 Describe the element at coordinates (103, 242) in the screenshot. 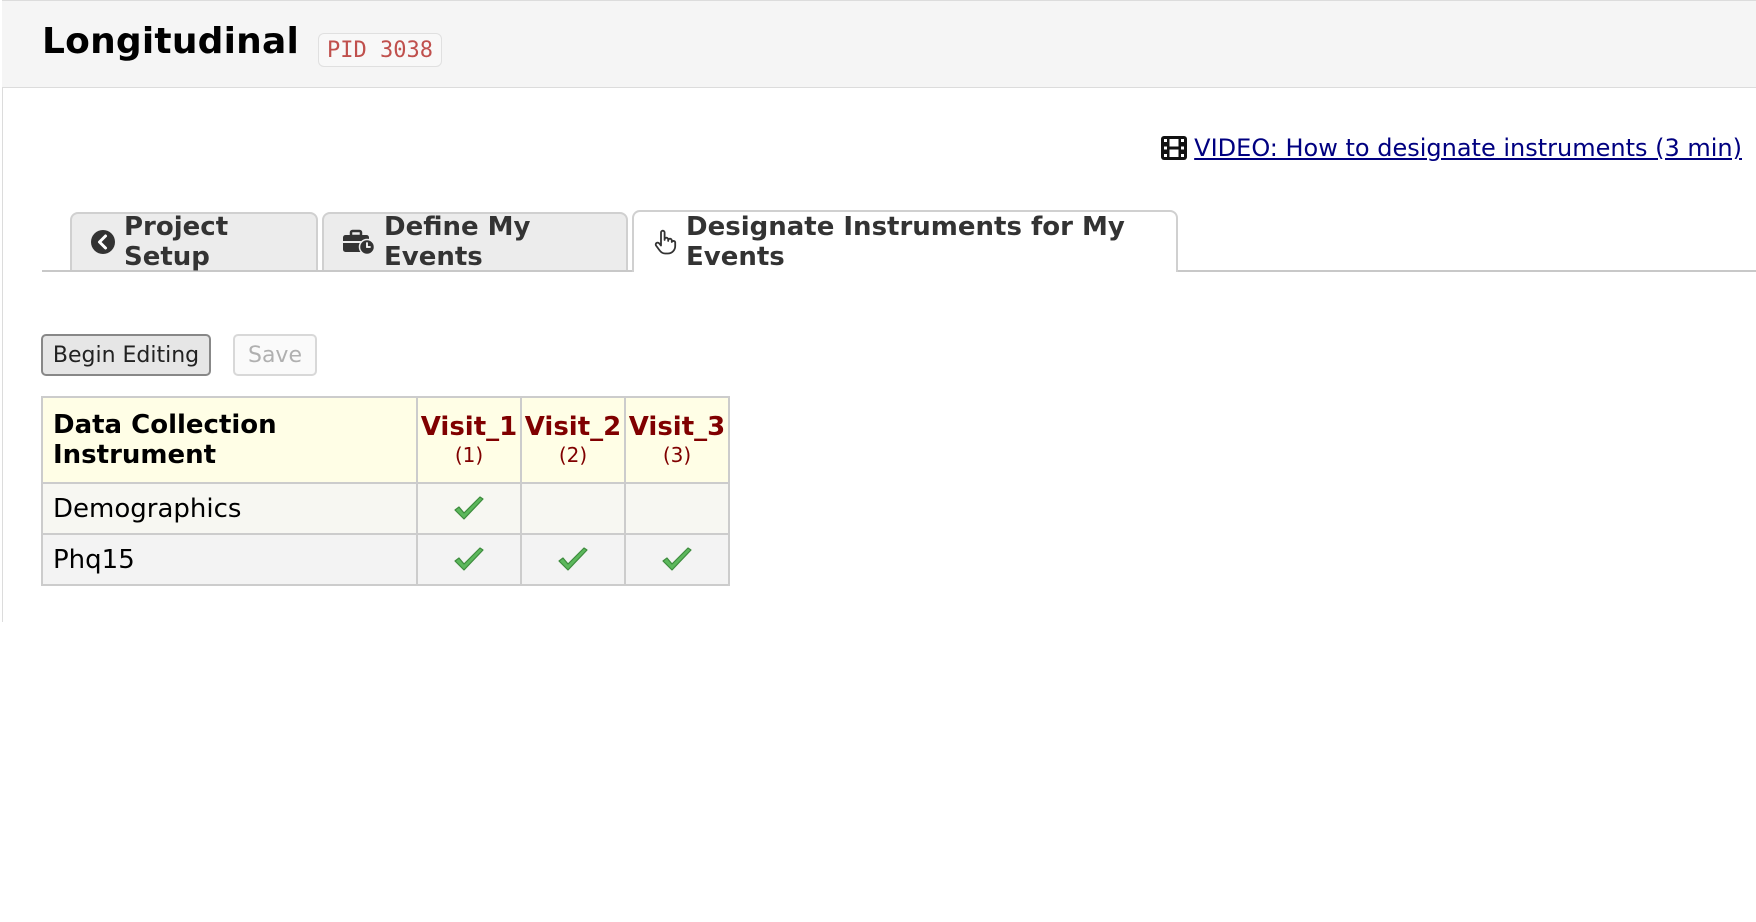

I see `chevron-circle-left-icon` at that location.